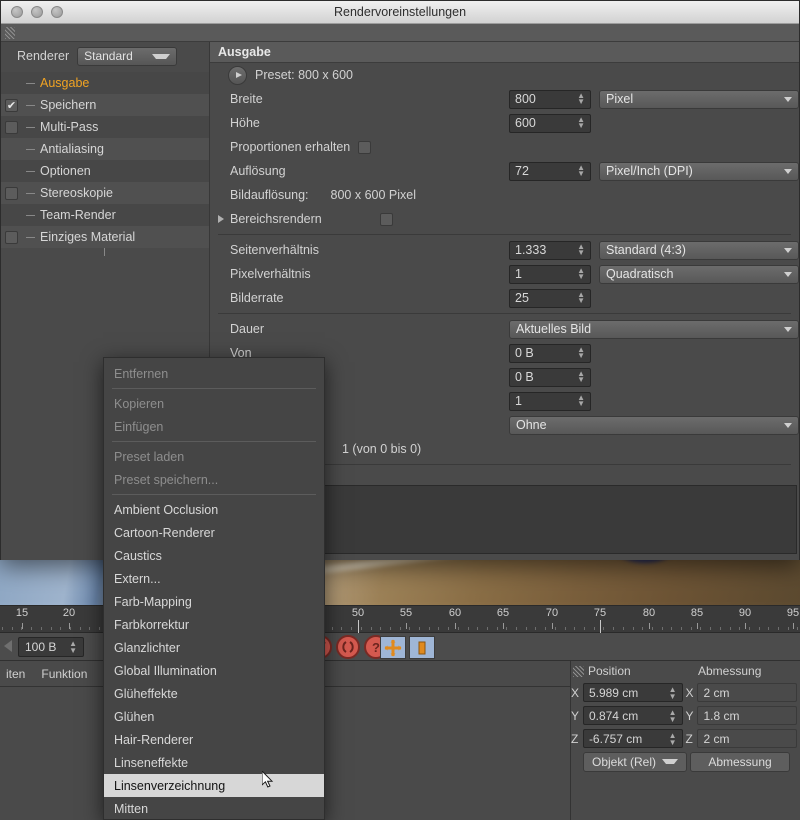 The height and width of the screenshot is (820, 800). Describe the element at coordinates (73, 647) in the screenshot. I see `frame-spinner-icon: ▲ ▼` at that location.